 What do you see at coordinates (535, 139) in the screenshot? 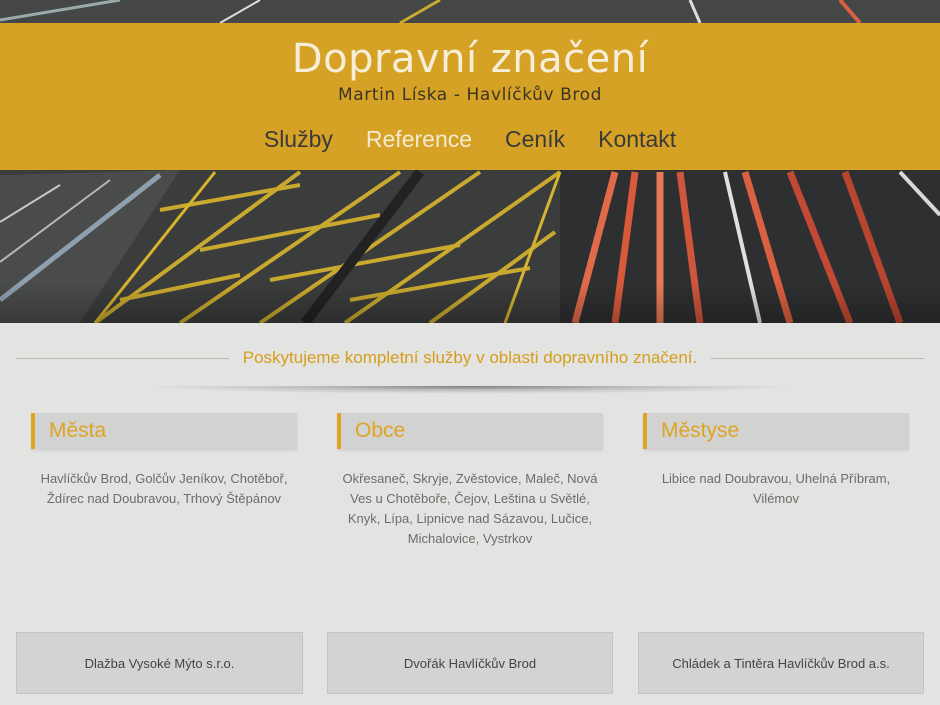
I see `nav-item-cenik: Ceník` at bounding box center [535, 139].